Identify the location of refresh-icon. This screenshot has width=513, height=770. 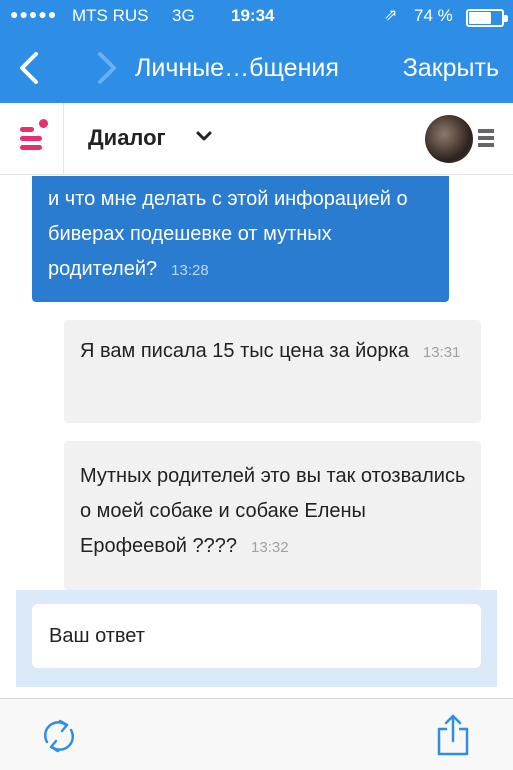
(59, 736).